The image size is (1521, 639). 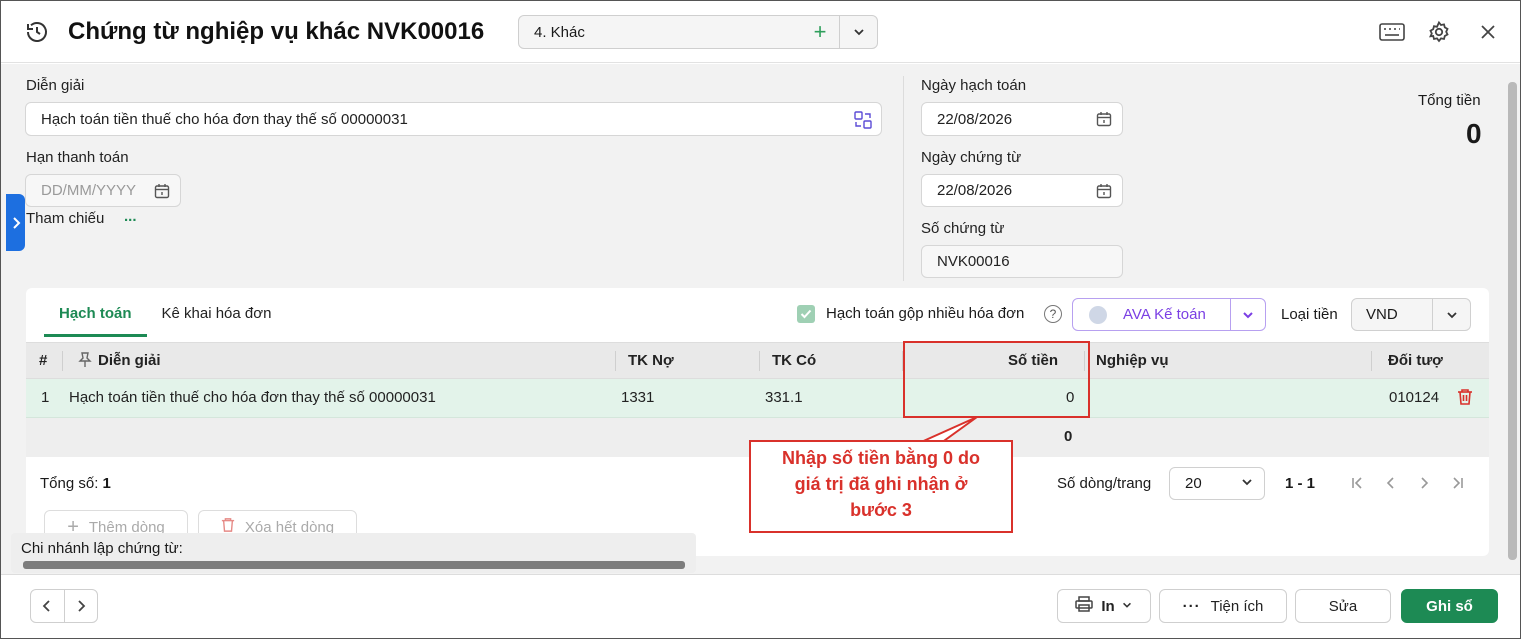 What do you see at coordinates (760, 606) in the screenshot?
I see `footer: In ··· Tiện ích Sửa Ghi sổ` at bounding box center [760, 606].